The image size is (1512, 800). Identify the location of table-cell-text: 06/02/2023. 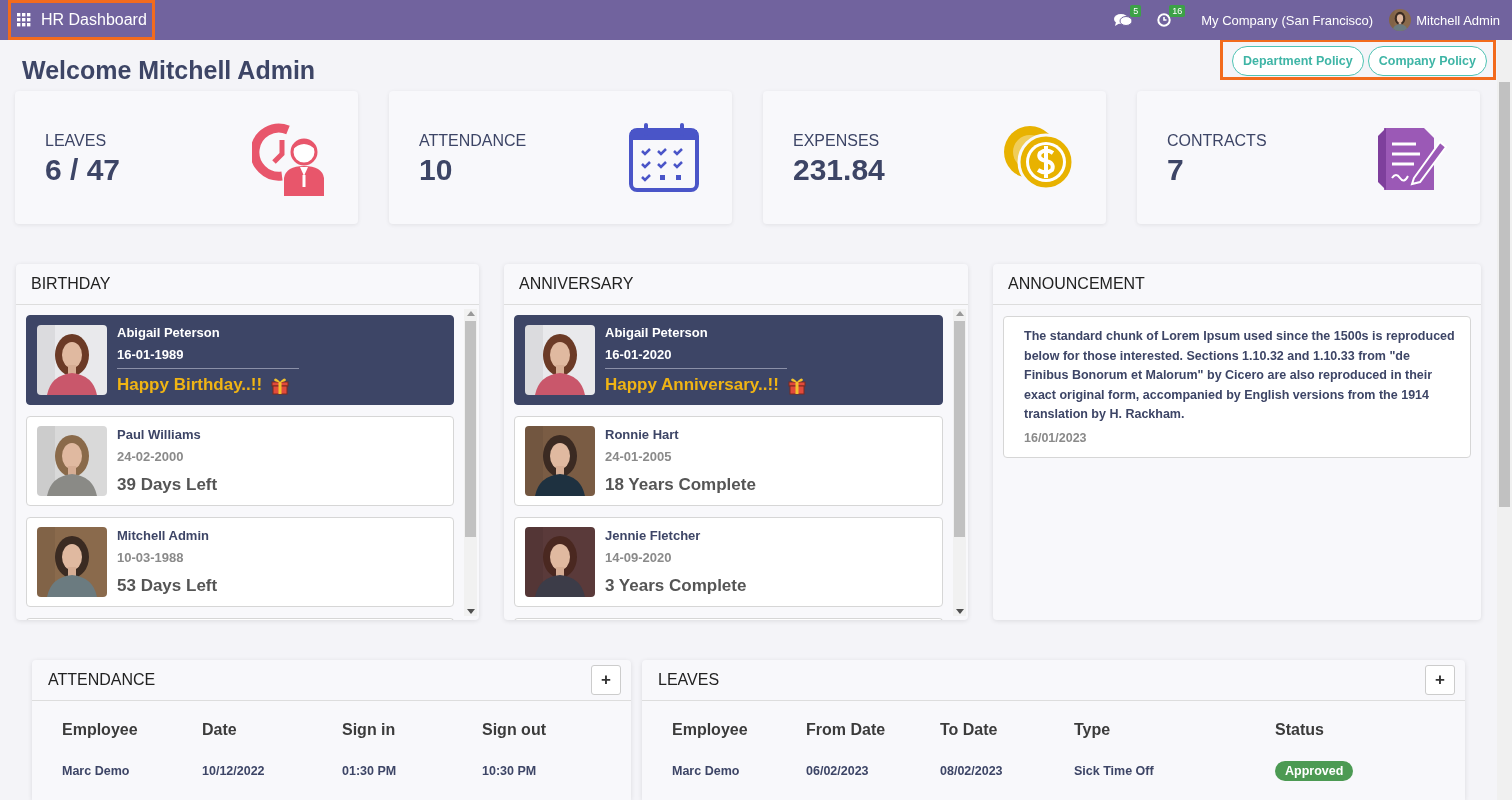
(838, 770).